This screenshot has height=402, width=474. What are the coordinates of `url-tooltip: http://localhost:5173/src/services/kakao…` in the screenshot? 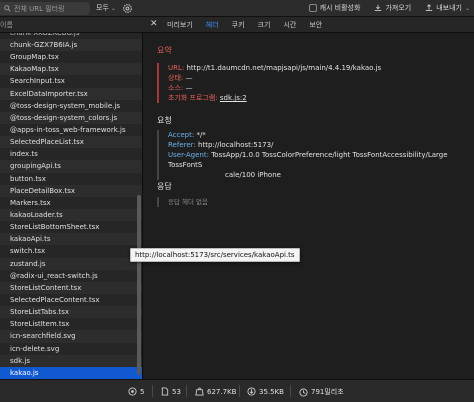 It's located at (215, 255).